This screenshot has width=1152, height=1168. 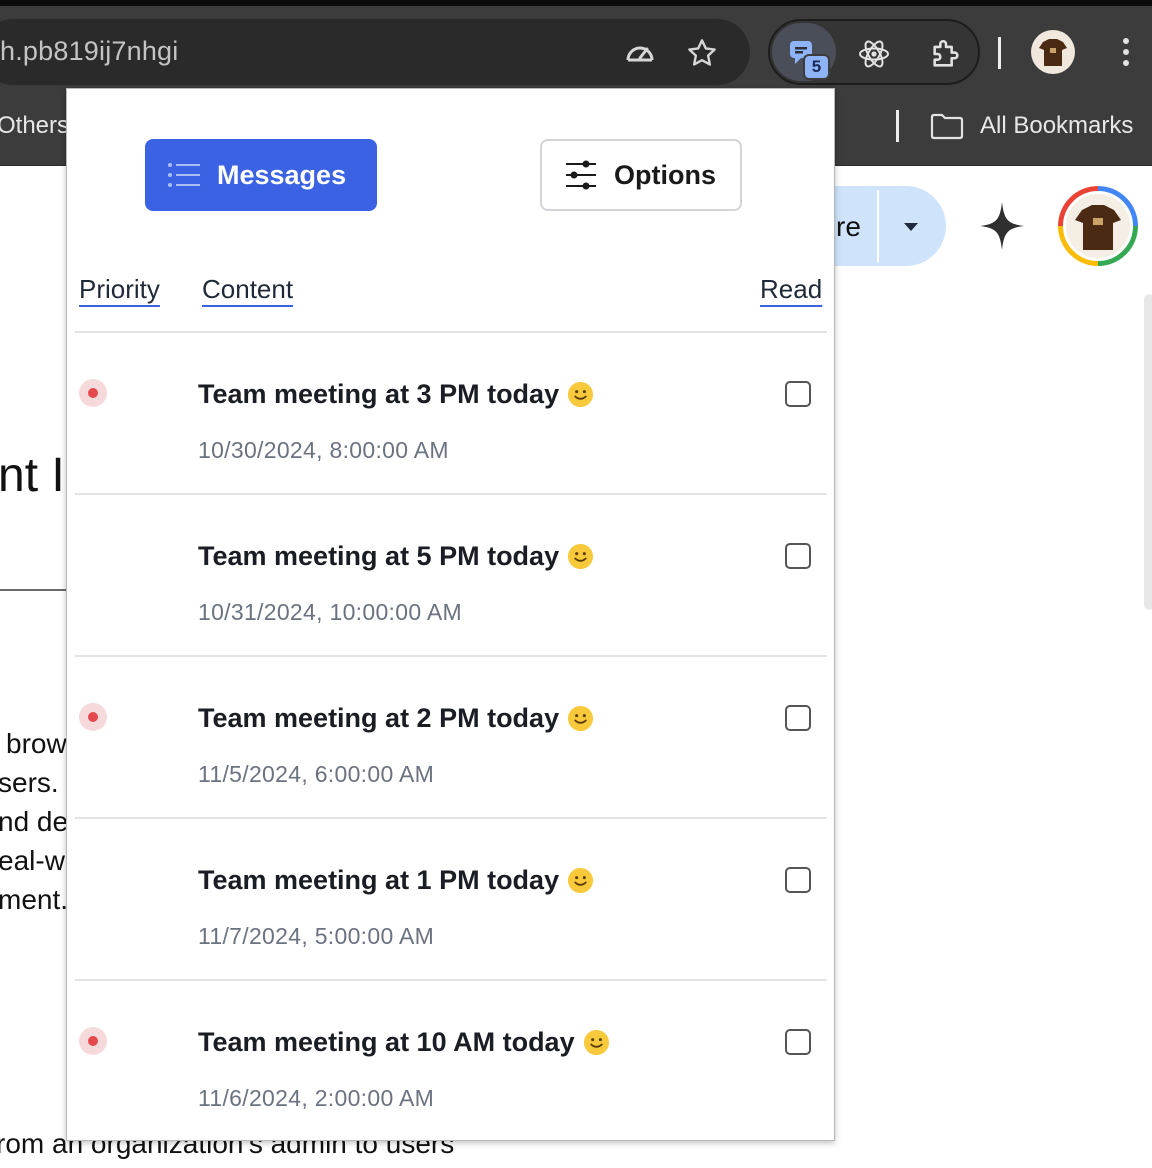 What do you see at coordinates (34, 126) in the screenshot?
I see `bookmark-others: Others` at bounding box center [34, 126].